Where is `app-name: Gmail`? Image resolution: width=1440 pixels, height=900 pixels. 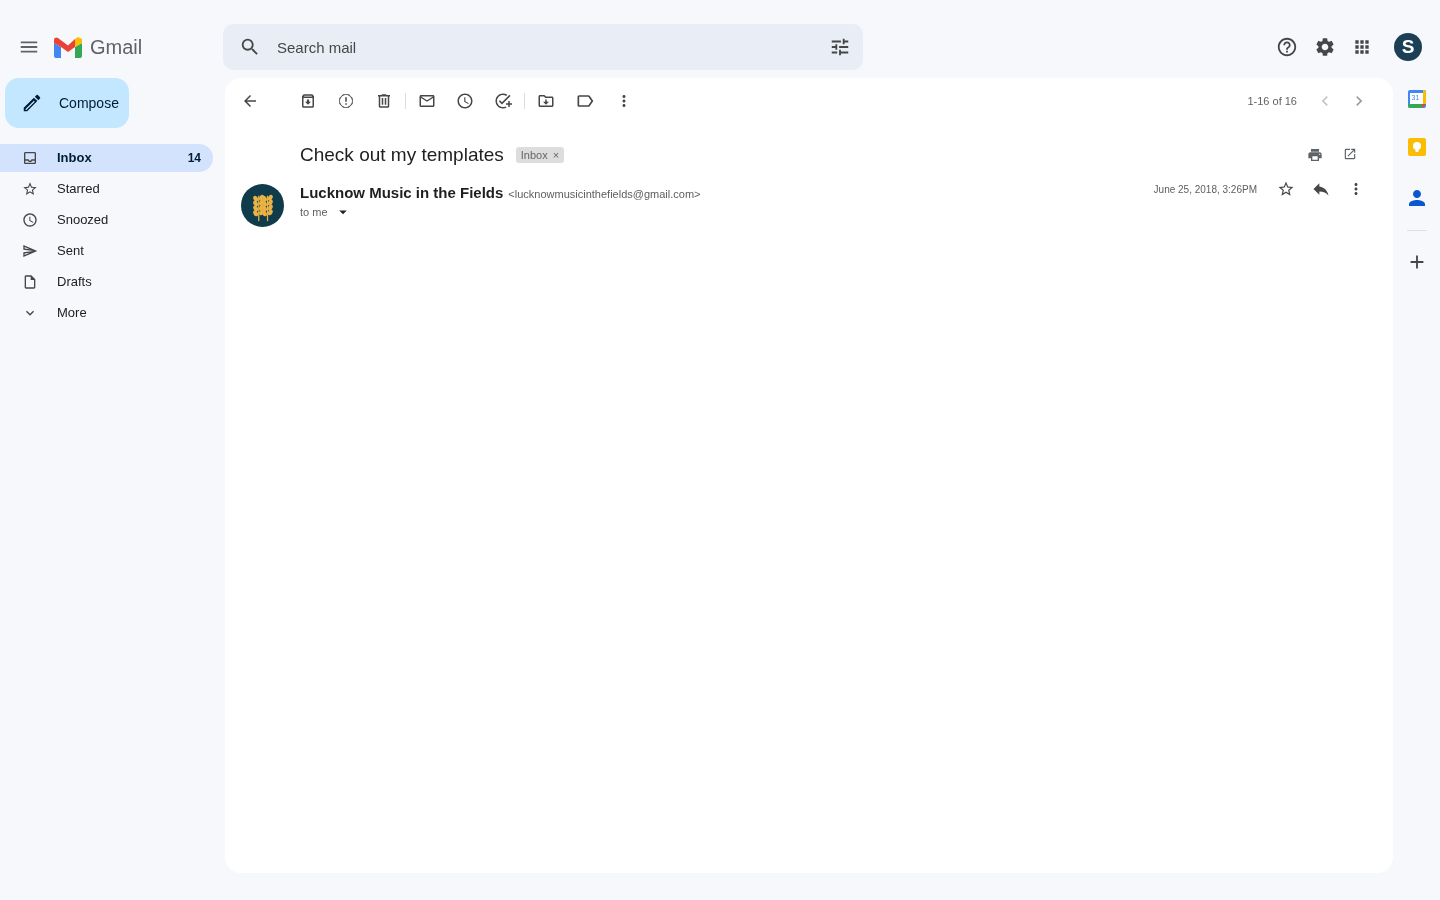
app-name: Gmail is located at coordinates (116, 47).